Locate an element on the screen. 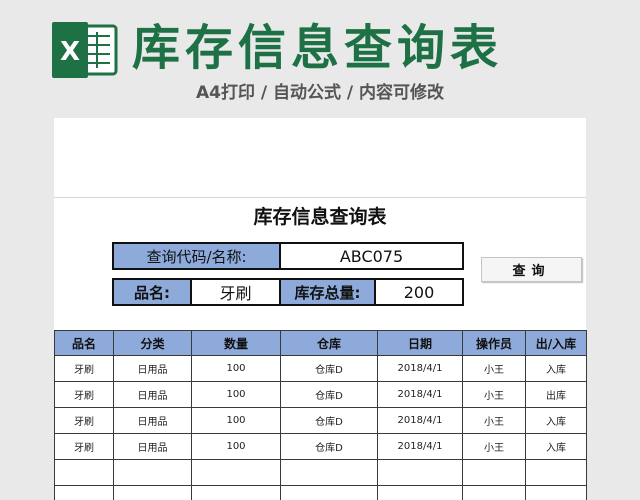 This screenshot has width=640, height=500. column-header-in-out: 出/入库 is located at coordinates (556, 343).